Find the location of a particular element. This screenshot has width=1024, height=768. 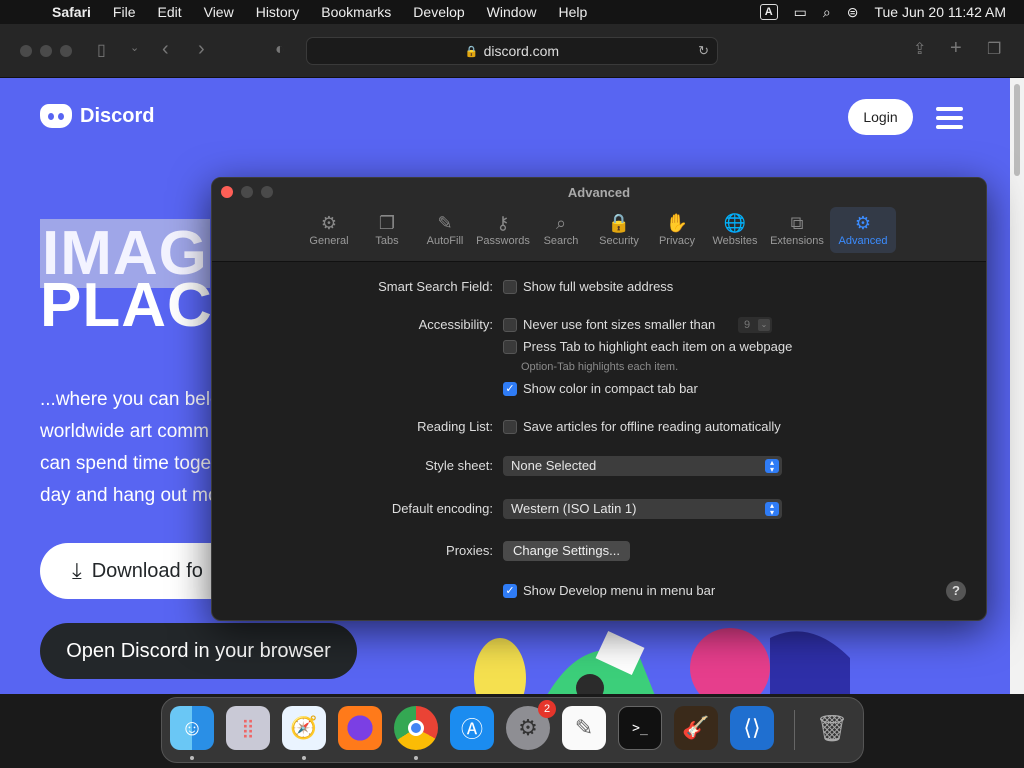

tagline-line: worldwide art comm is located at coordinates (124, 431).